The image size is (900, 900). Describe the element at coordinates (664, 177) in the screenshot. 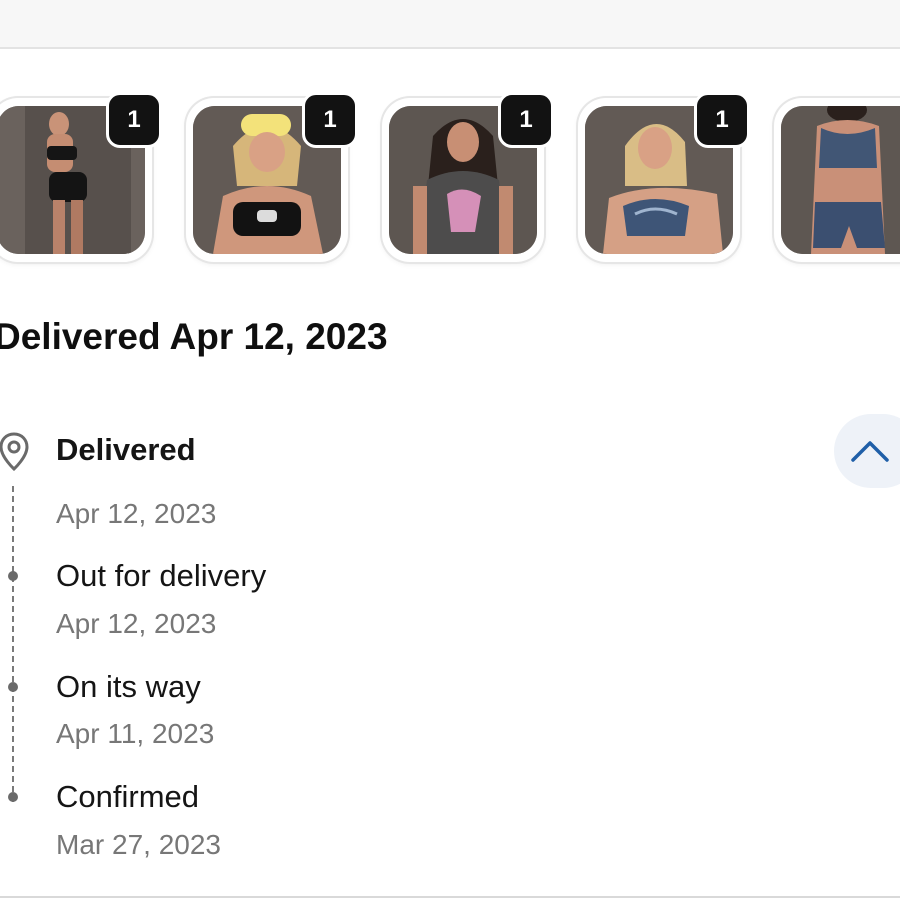

I see `product-thumbnail-4: 1` at that location.